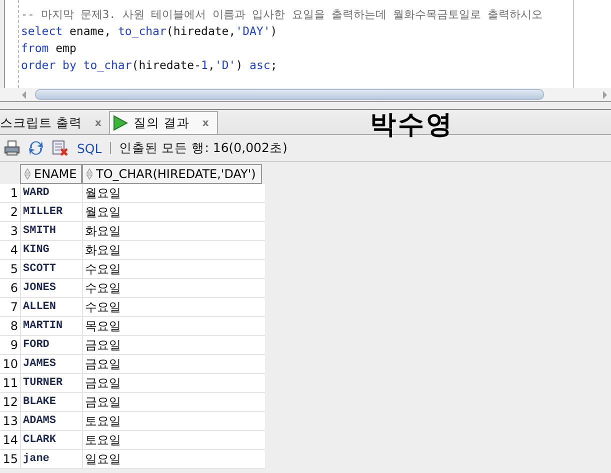  Describe the element at coordinates (41, 123) in the screenshot. I see `tab-label: 스크립트 출력` at that location.